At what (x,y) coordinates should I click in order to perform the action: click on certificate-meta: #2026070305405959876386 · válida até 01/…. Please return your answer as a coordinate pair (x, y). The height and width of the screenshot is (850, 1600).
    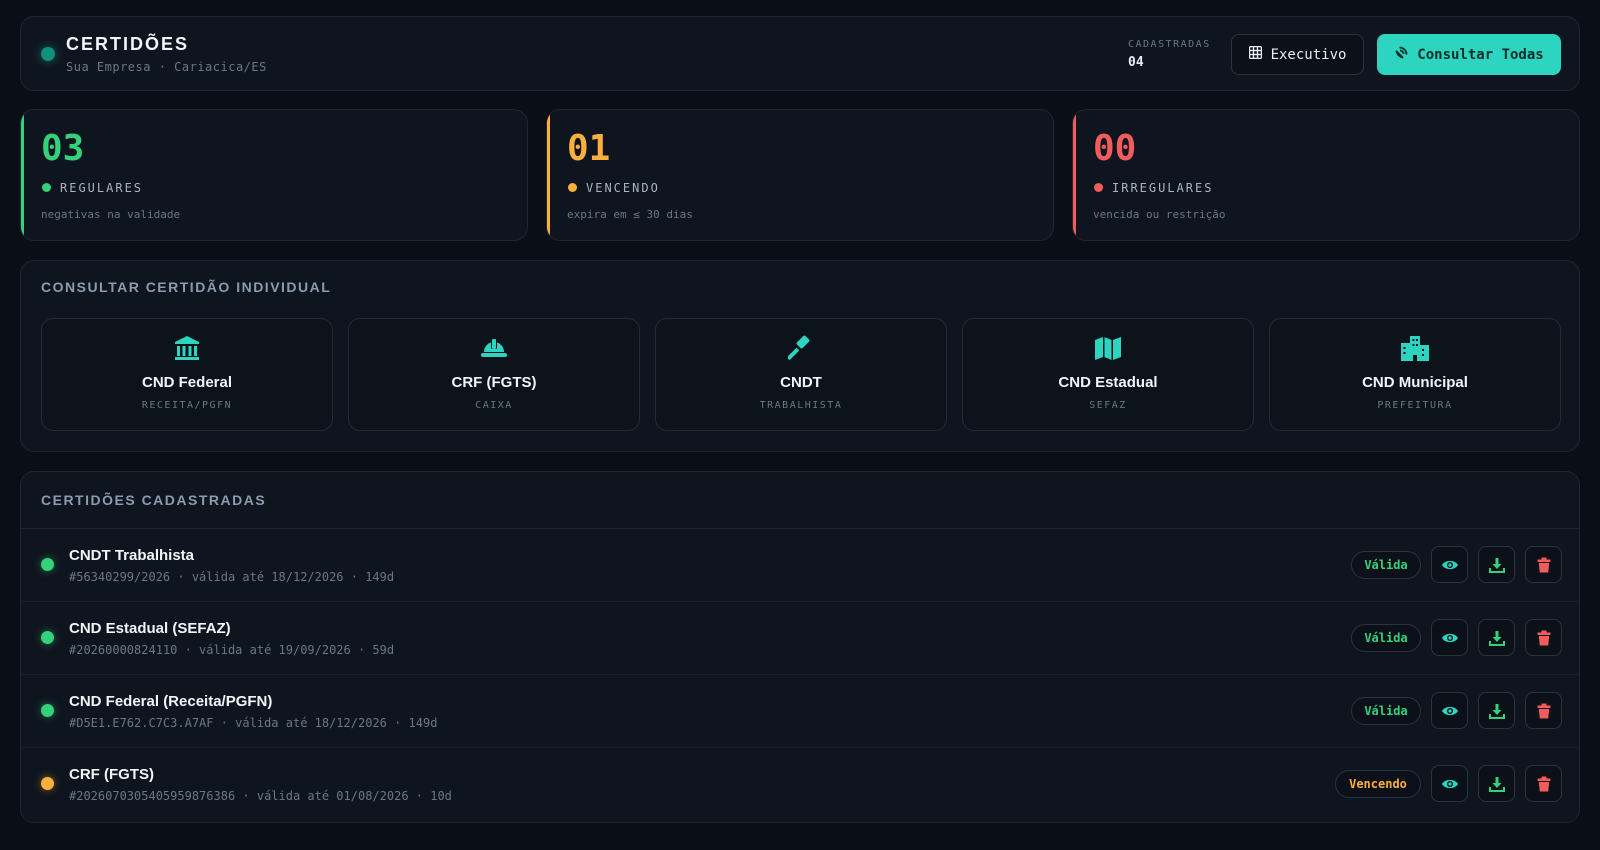
    Looking at the image, I should click on (260, 796).